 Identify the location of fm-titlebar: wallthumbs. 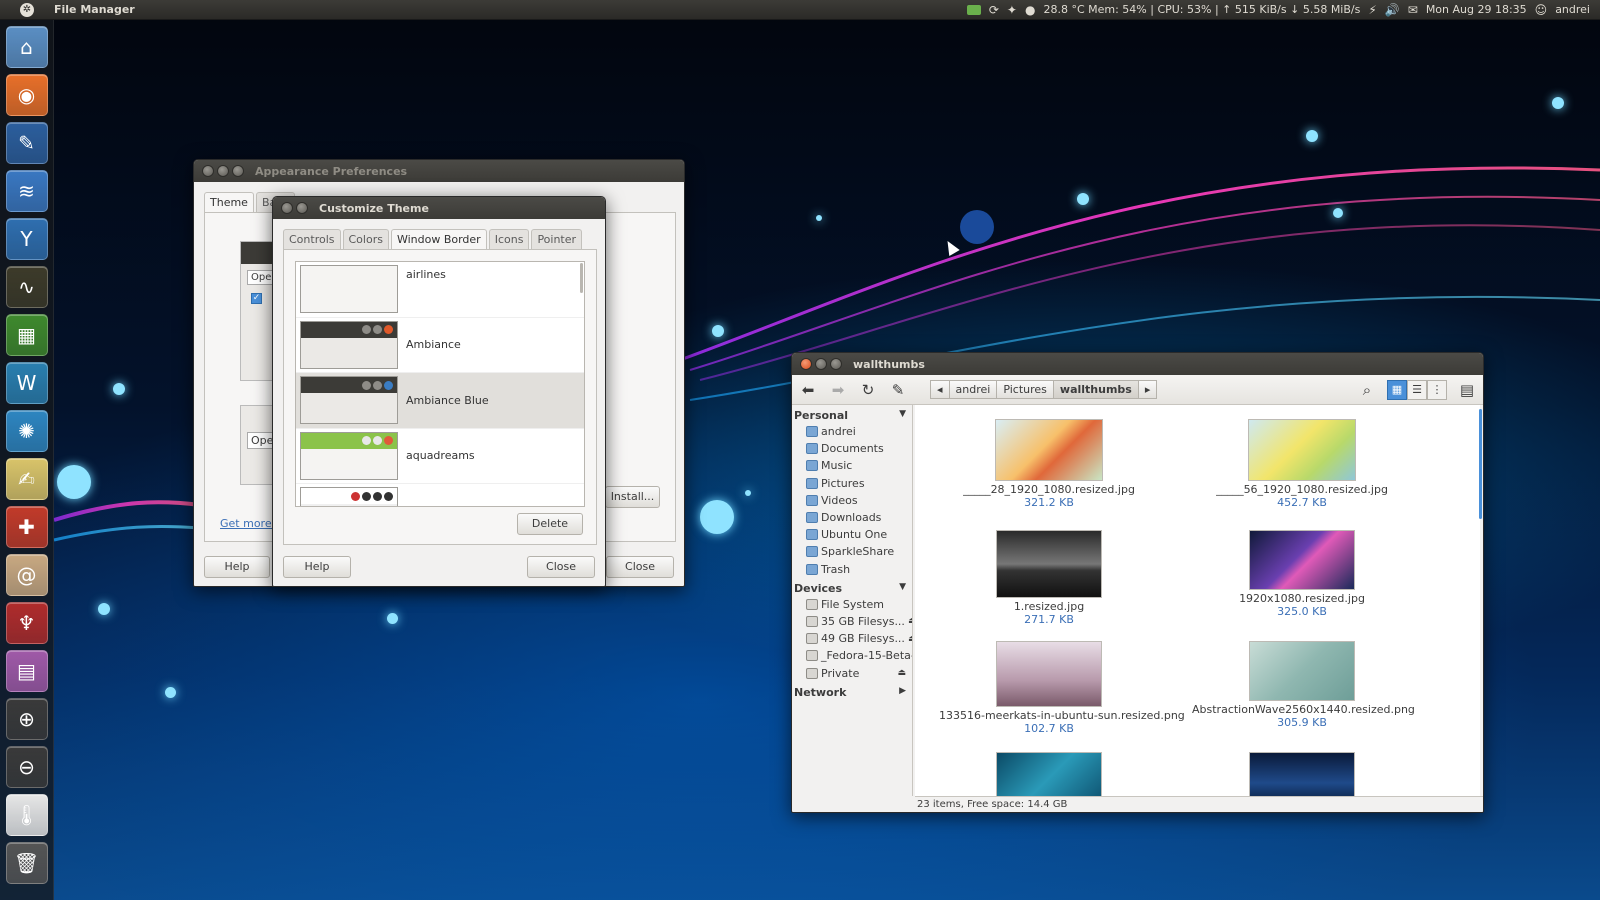
(1137, 364).